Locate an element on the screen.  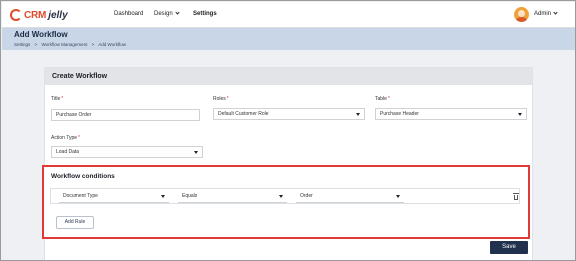
user-name: Admin is located at coordinates (543, 14).